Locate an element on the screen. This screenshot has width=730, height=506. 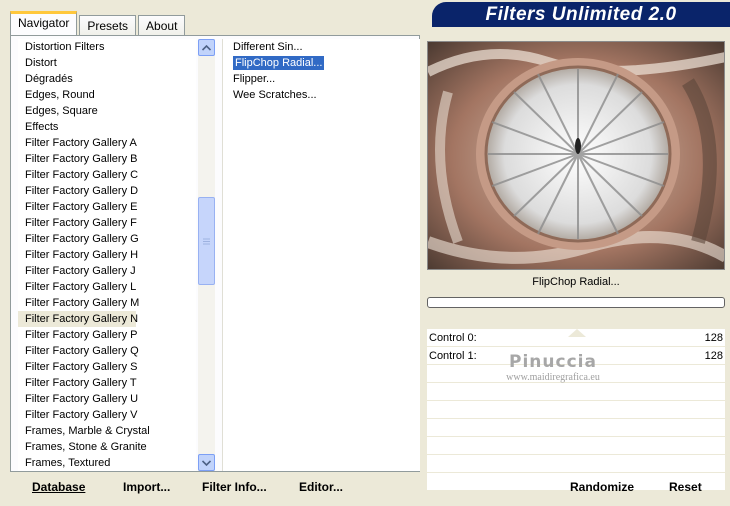
control-0-row: Control 0: 128 is located at coordinates (576, 338).